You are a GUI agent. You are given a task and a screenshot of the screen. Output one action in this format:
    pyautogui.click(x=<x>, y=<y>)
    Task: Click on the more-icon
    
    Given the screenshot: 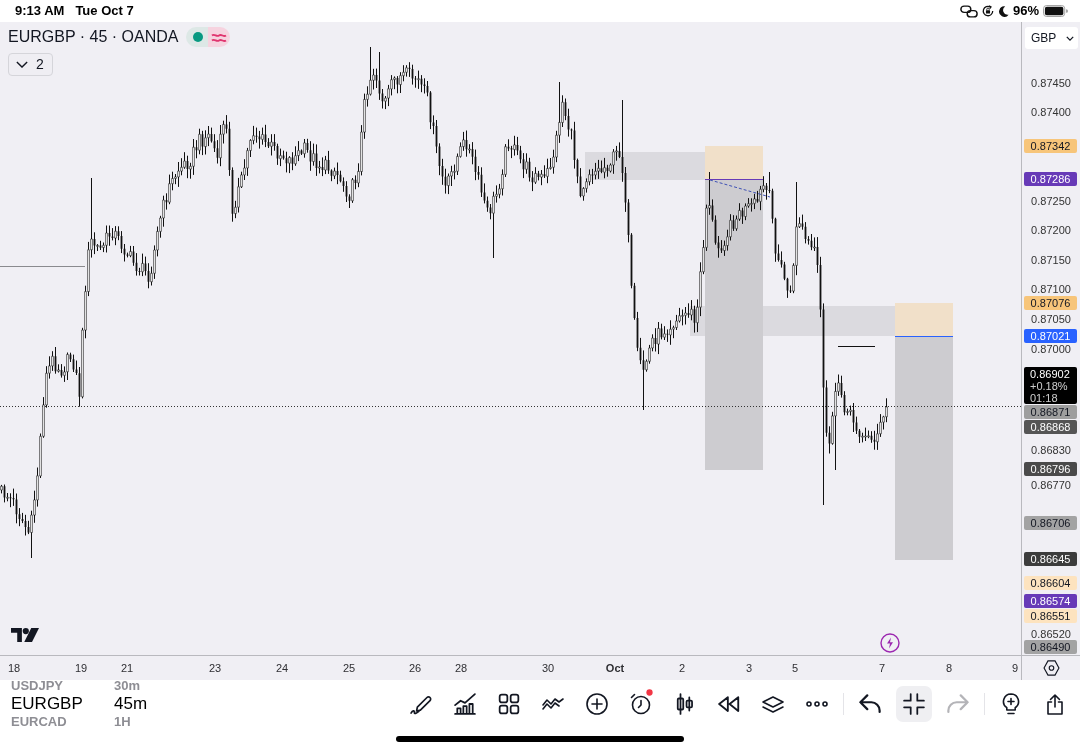 What is the action you would take?
    pyautogui.click(x=817, y=704)
    